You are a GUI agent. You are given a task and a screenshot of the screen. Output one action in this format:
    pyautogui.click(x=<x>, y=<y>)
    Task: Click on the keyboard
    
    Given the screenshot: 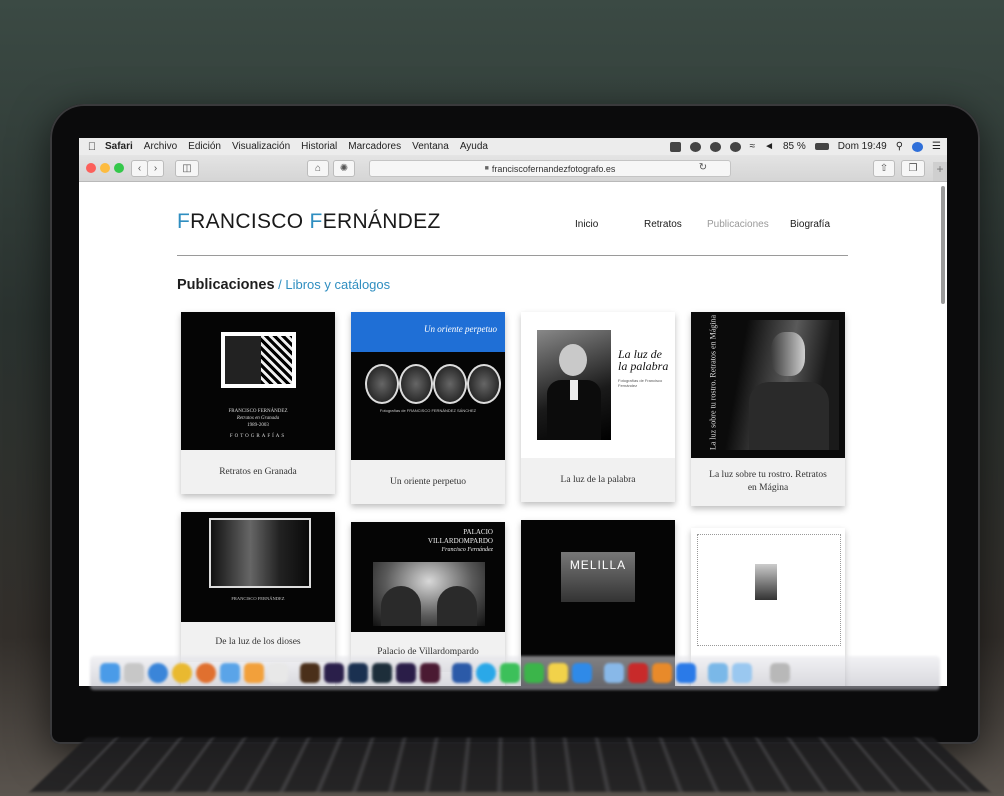 What is the action you would take?
    pyautogui.click(x=510, y=764)
    